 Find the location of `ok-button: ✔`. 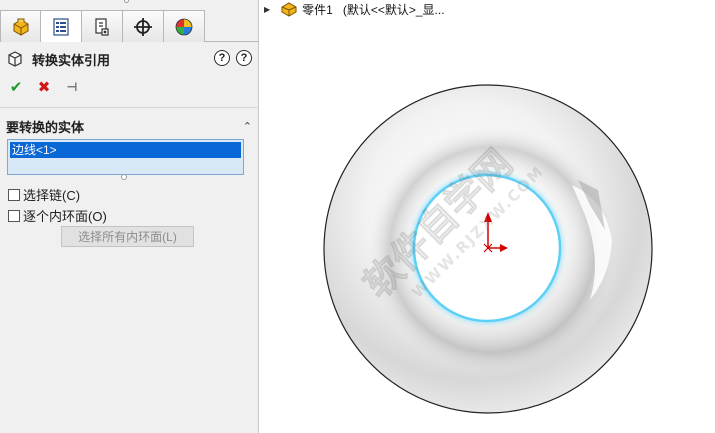

ok-button: ✔ is located at coordinates (16, 87).